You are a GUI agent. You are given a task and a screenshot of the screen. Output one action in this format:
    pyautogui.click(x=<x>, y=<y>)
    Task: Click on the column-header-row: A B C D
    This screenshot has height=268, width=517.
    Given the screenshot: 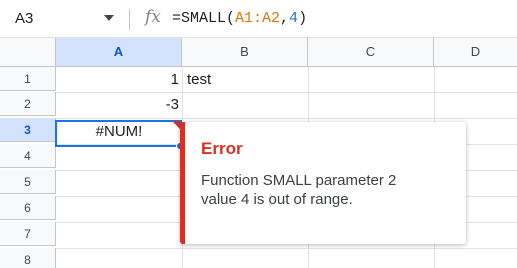 What is the action you would take?
    pyautogui.click(x=258, y=52)
    